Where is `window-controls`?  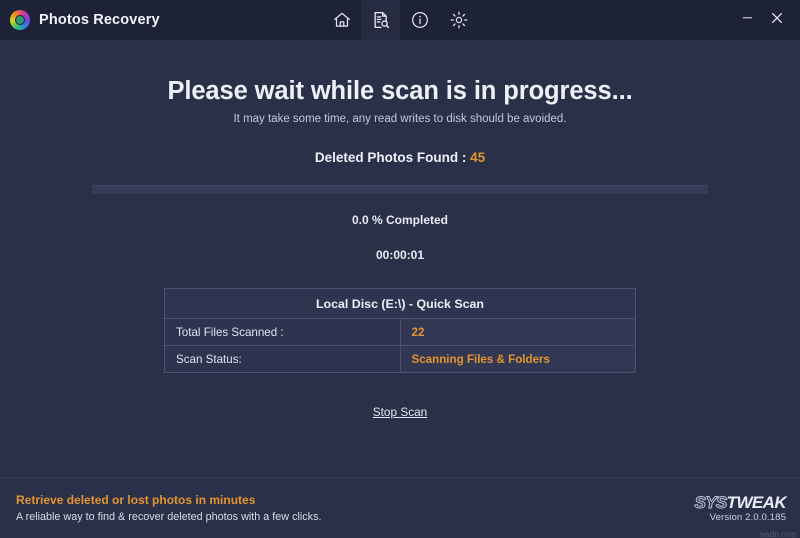
window-controls is located at coordinates (766, 20).